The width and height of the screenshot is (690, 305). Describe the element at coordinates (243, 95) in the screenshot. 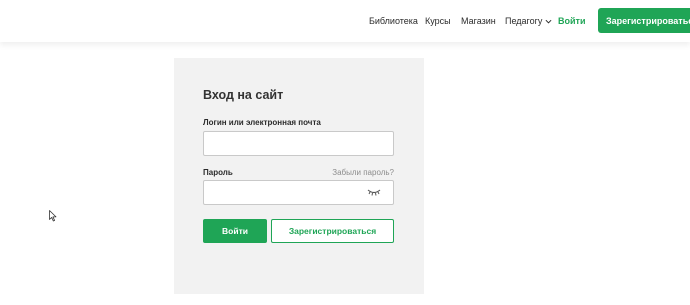

I see `login-title: Вход на сайт` at that location.